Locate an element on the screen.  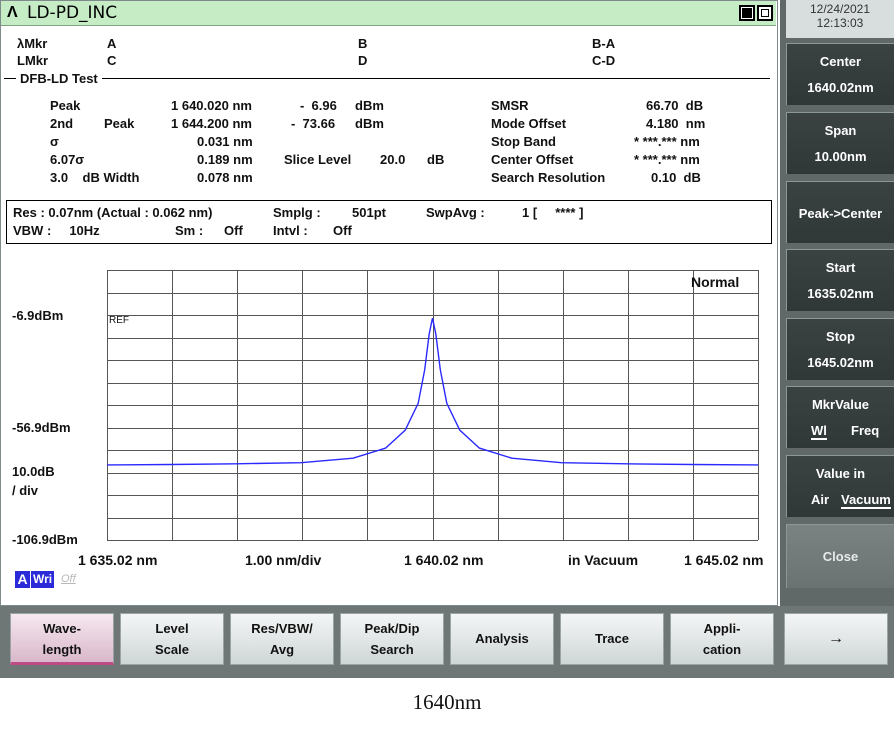
trace-tab-label: Trace is located at coordinates (612, 638).